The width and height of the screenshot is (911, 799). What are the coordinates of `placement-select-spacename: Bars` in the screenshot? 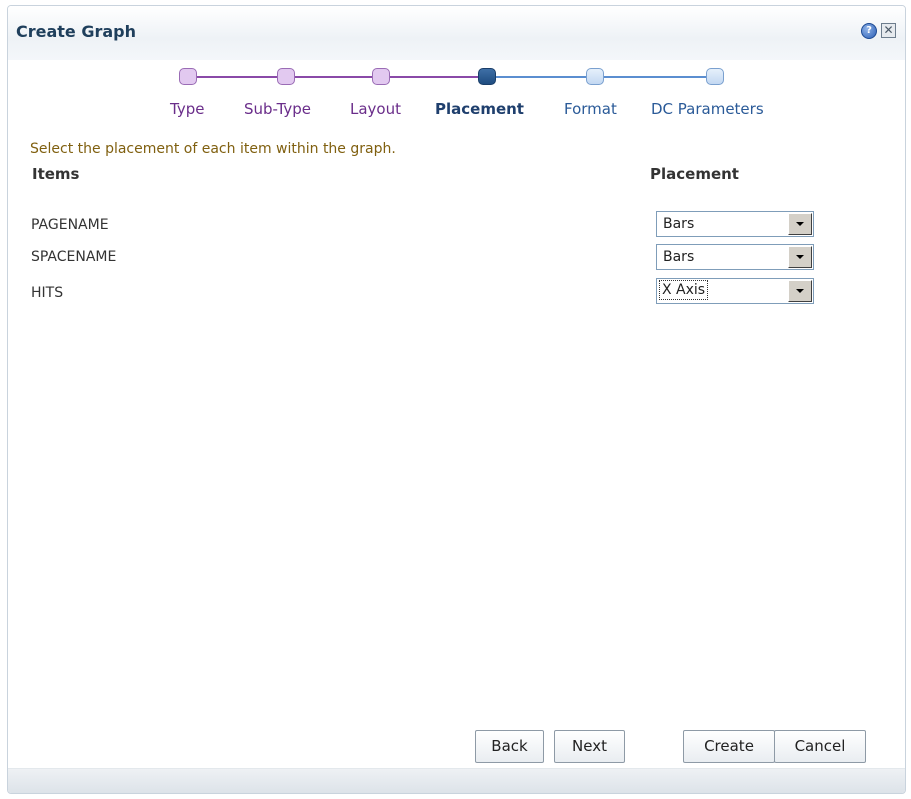 It's located at (735, 257).